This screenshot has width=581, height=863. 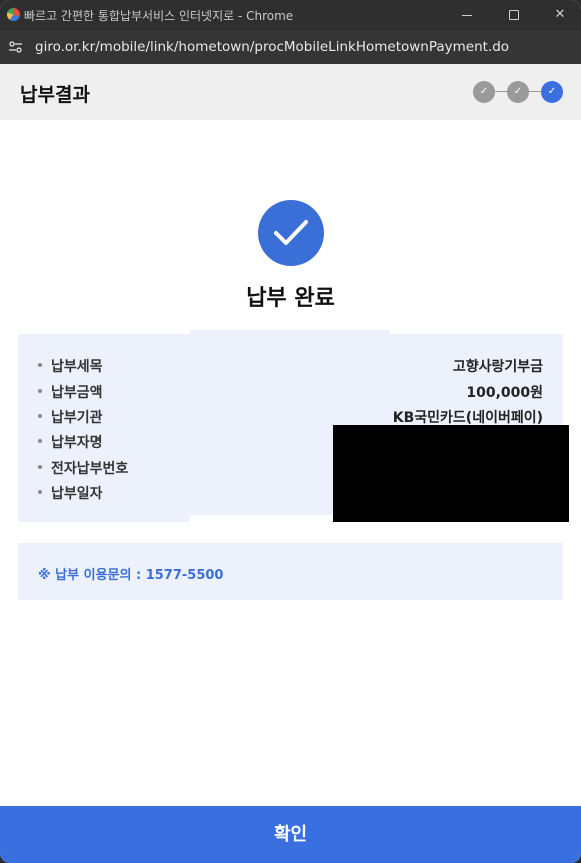 What do you see at coordinates (290, 571) in the screenshot?
I see `inquiry-box: ※ 납부 이용문의 : 1577-5500` at bounding box center [290, 571].